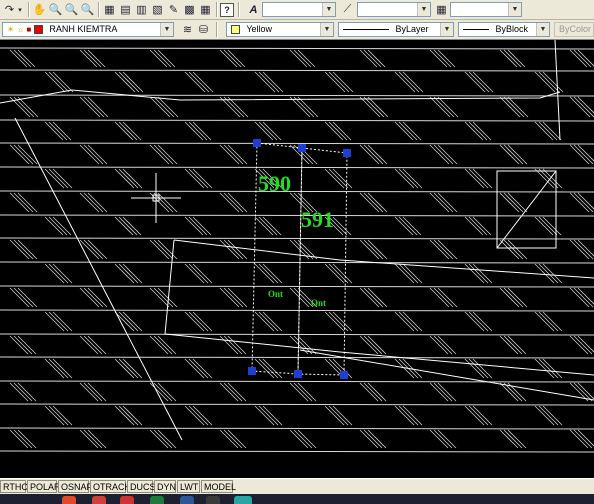 The image size is (594, 504). I want to click on status-model-button: MODEL, so click(218, 486).